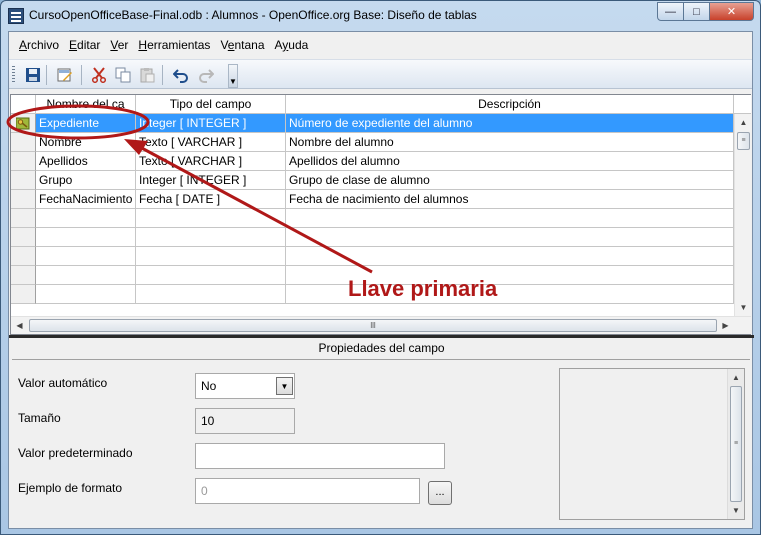 The height and width of the screenshot is (535, 761). Describe the element at coordinates (181, 75) in the screenshot. I see `undo-icon` at that location.